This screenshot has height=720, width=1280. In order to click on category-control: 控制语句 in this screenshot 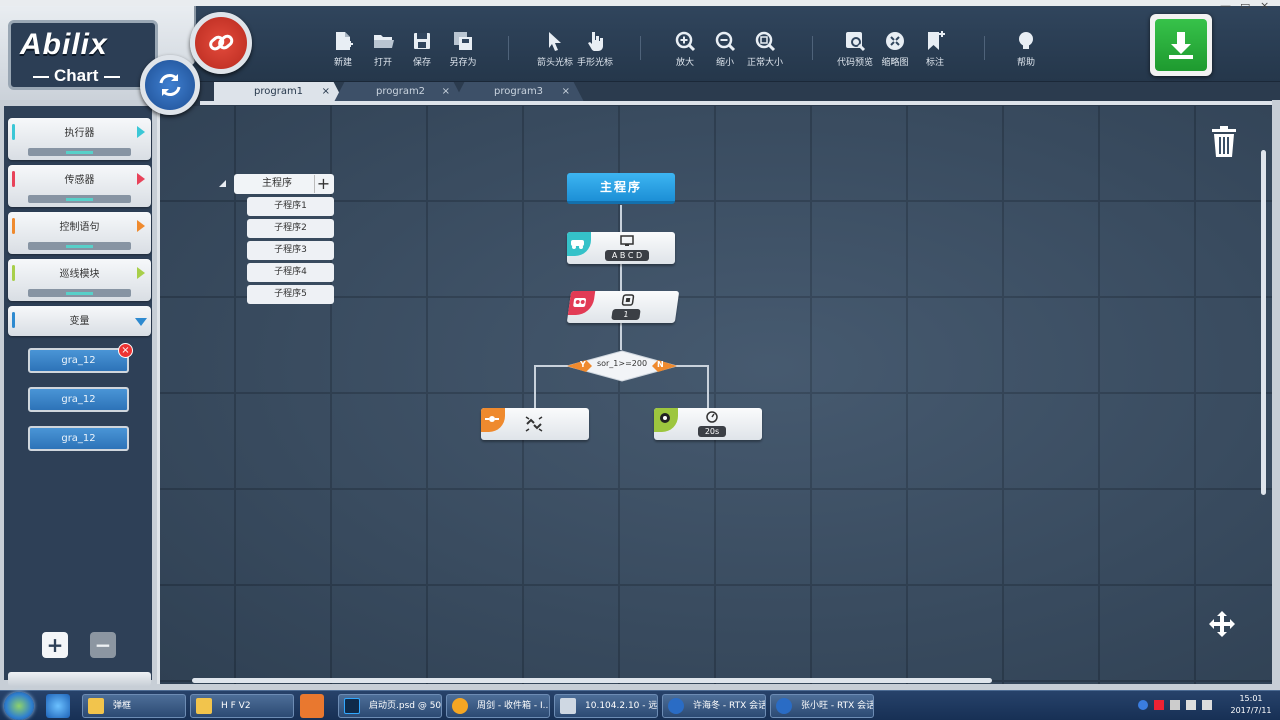, I will do `click(79, 233)`.